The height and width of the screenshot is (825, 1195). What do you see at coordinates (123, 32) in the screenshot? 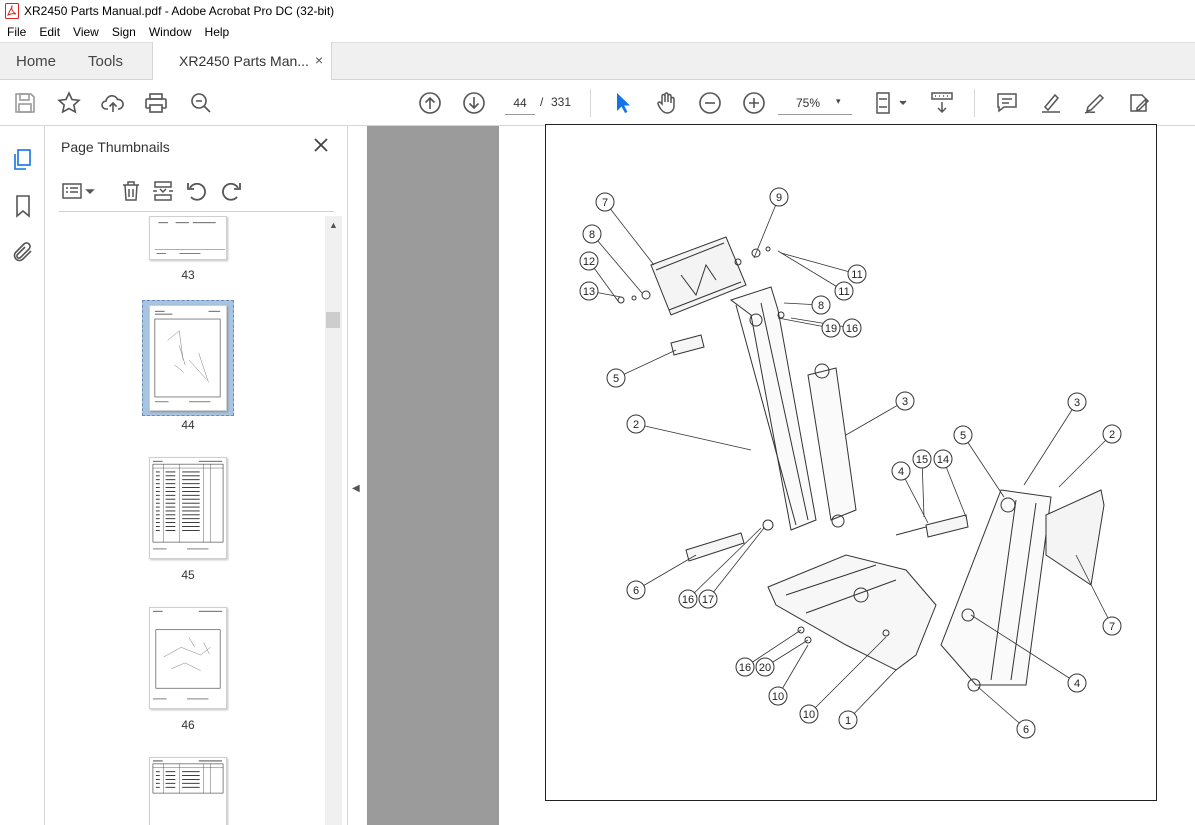
I see `menu-sign: Sign` at bounding box center [123, 32].